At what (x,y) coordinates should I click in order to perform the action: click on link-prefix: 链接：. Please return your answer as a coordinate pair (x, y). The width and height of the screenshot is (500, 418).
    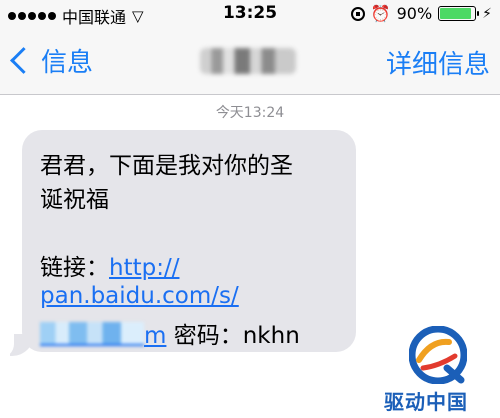
    Looking at the image, I should click on (74, 268).